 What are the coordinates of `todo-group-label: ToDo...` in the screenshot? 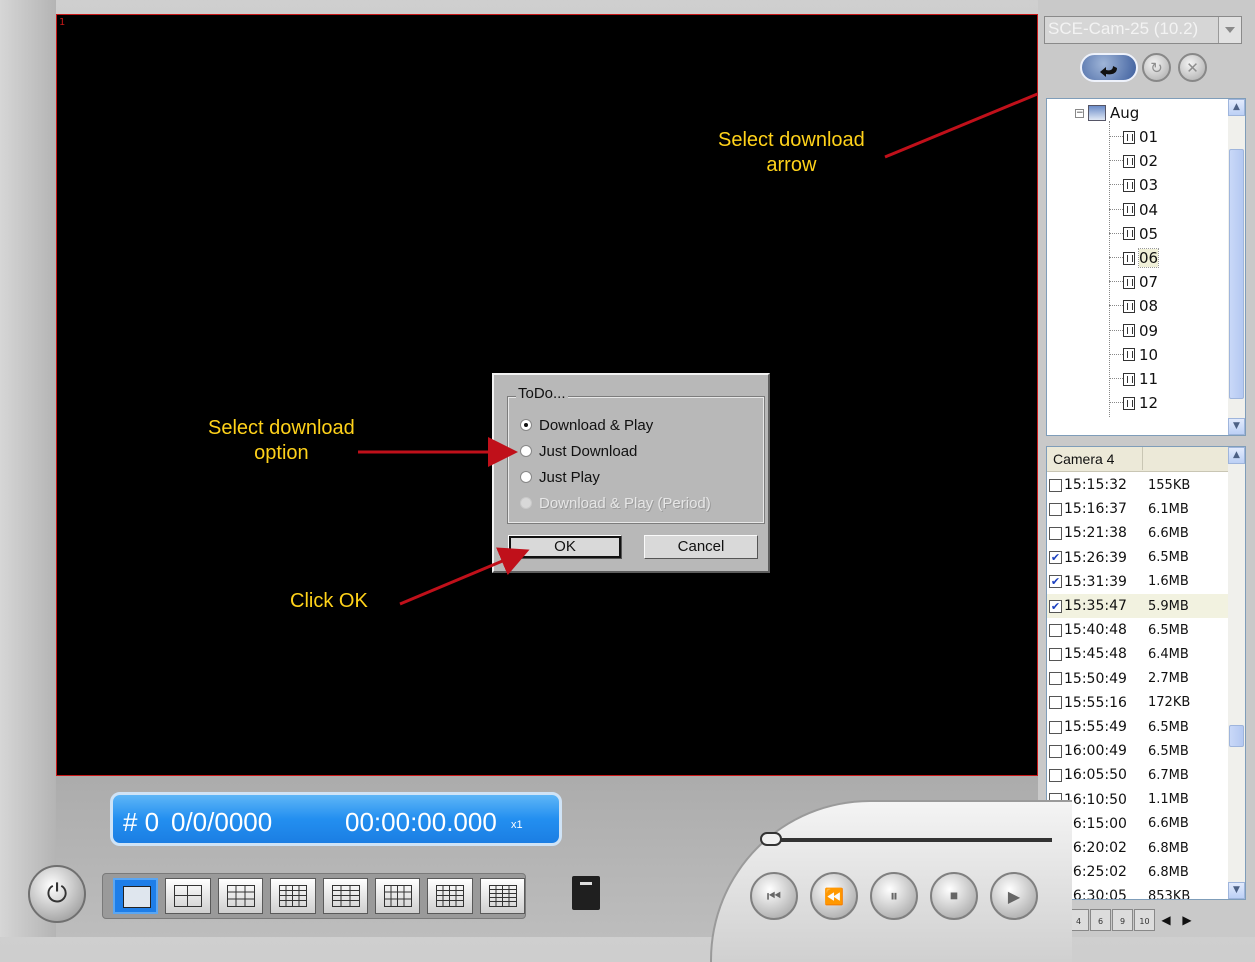 It's located at (542, 393).